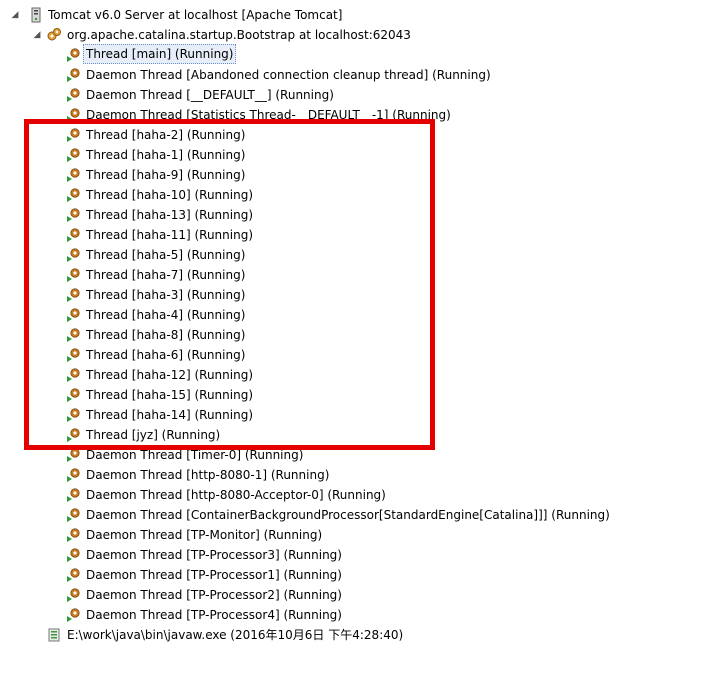 Image resolution: width=710 pixels, height=692 pixels. I want to click on thread-label: Thread [haha-5] (Running), so click(166, 255).